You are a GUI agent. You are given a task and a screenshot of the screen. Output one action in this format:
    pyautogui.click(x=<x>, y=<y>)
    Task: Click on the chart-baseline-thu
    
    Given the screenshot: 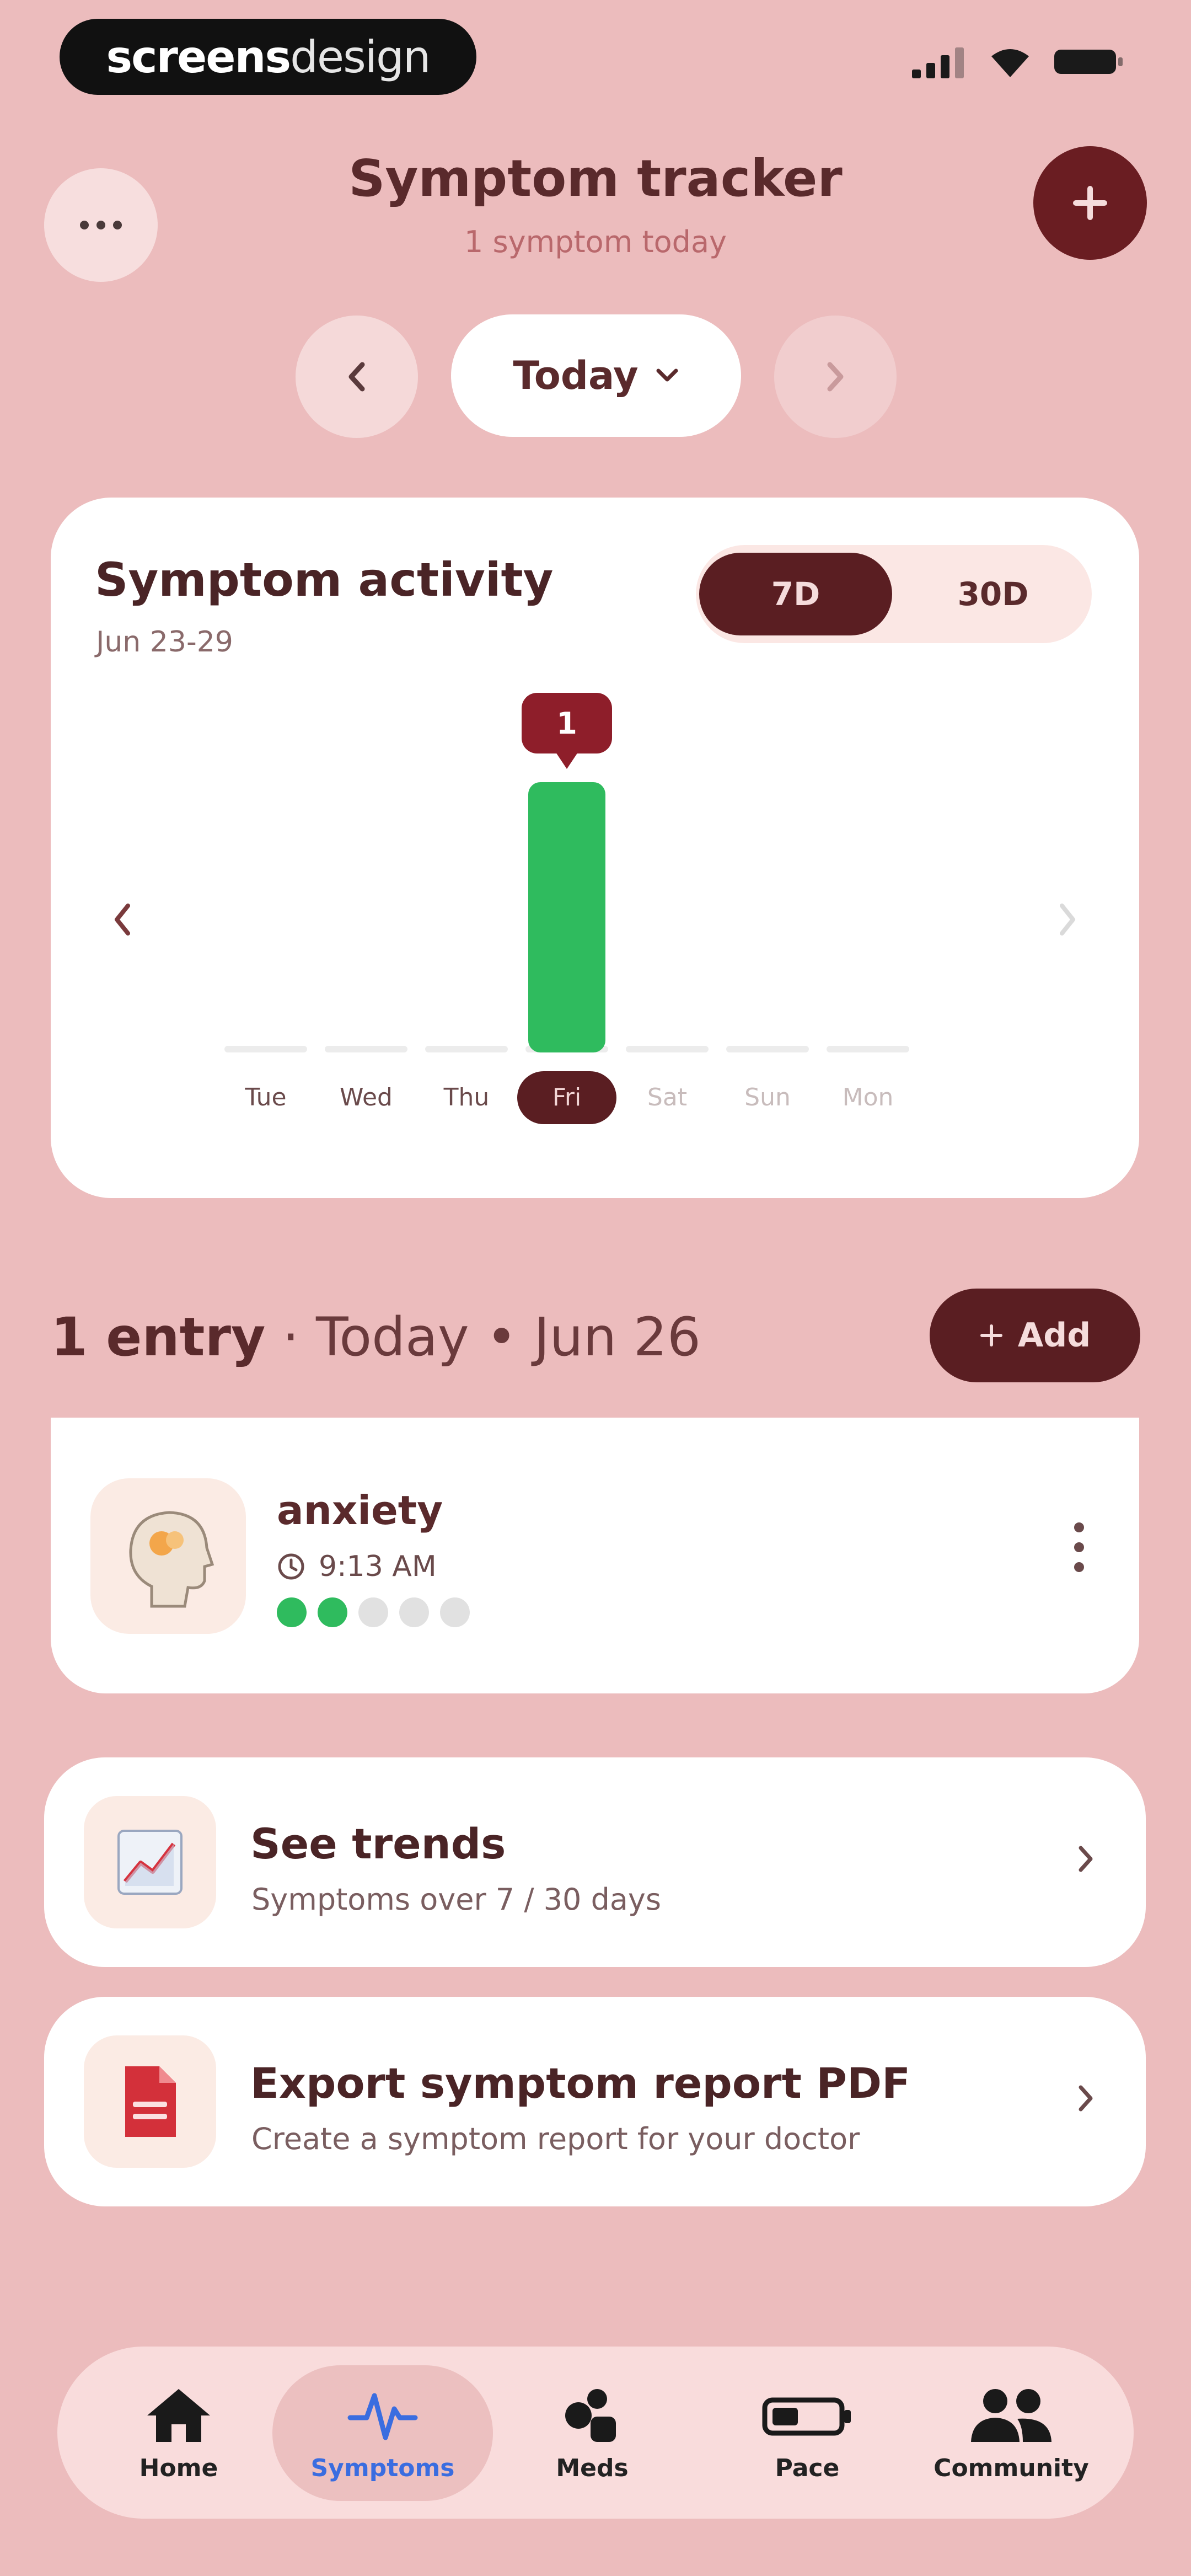 What is the action you would take?
    pyautogui.click(x=467, y=1049)
    